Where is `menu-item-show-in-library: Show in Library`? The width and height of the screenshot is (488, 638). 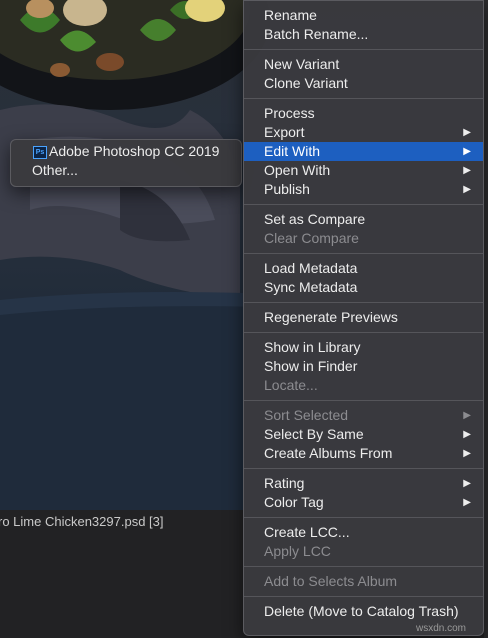
menu-item-show-in-library: Show in Library is located at coordinates (363, 347).